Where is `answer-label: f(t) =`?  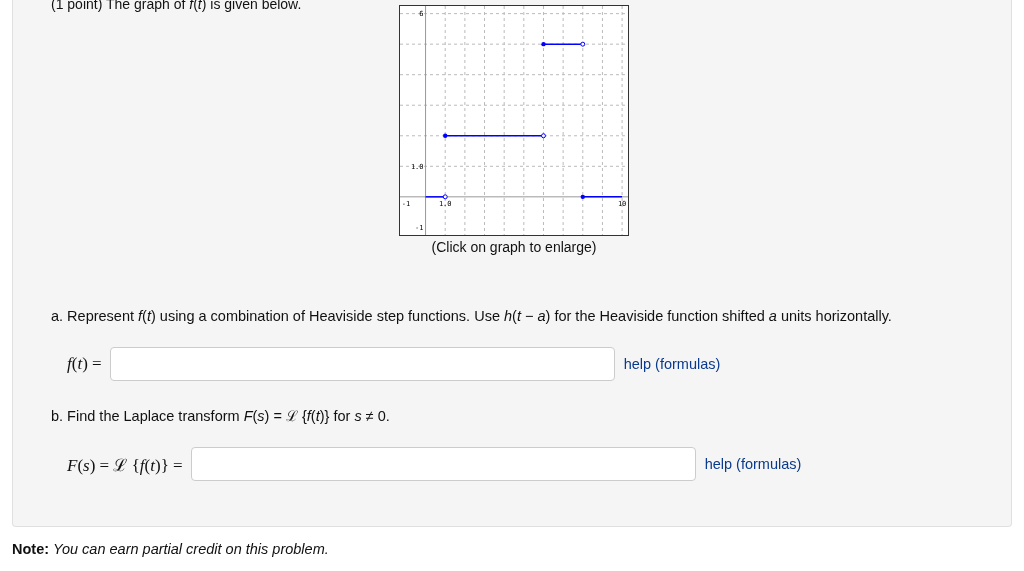
answer-label: f(t) = is located at coordinates (84, 364).